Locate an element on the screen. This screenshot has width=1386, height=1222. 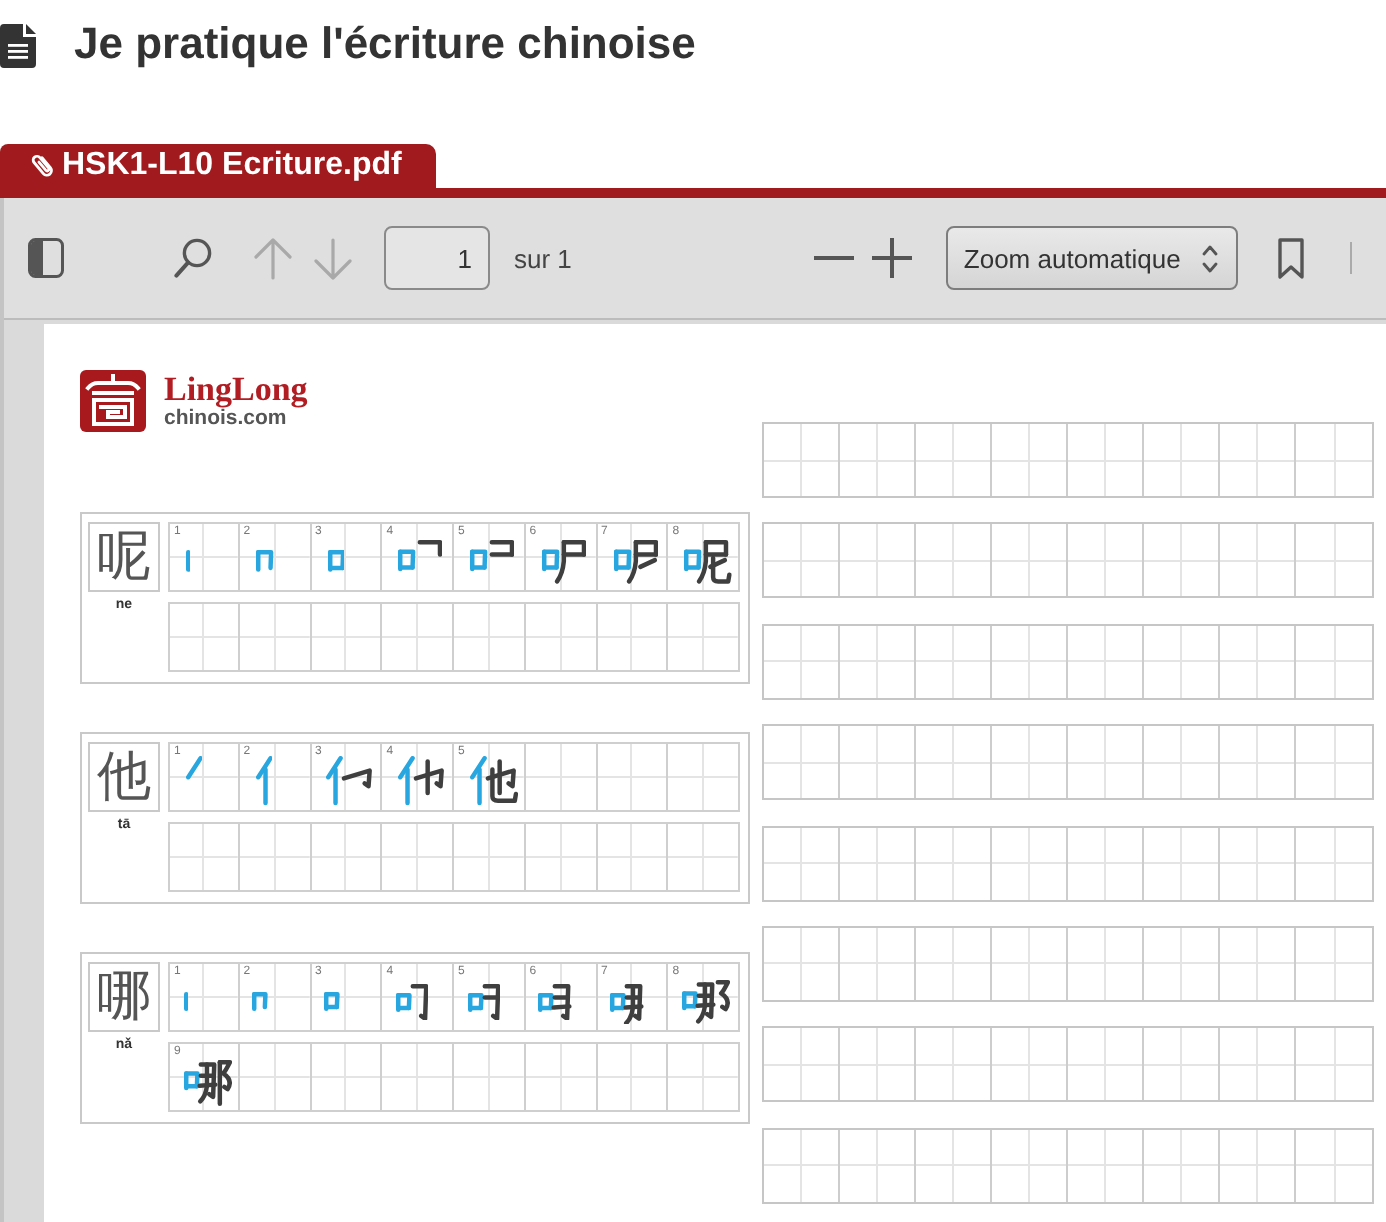
page-title: Je pratique l'écriture chinoise is located at coordinates (385, 44).